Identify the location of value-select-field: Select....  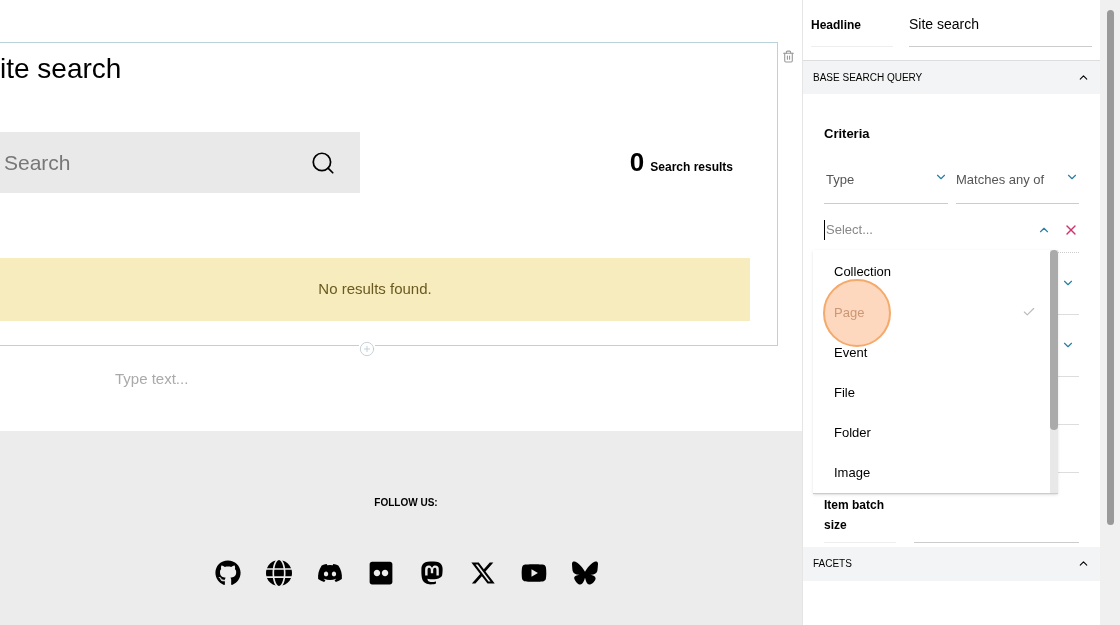
(924, 230).